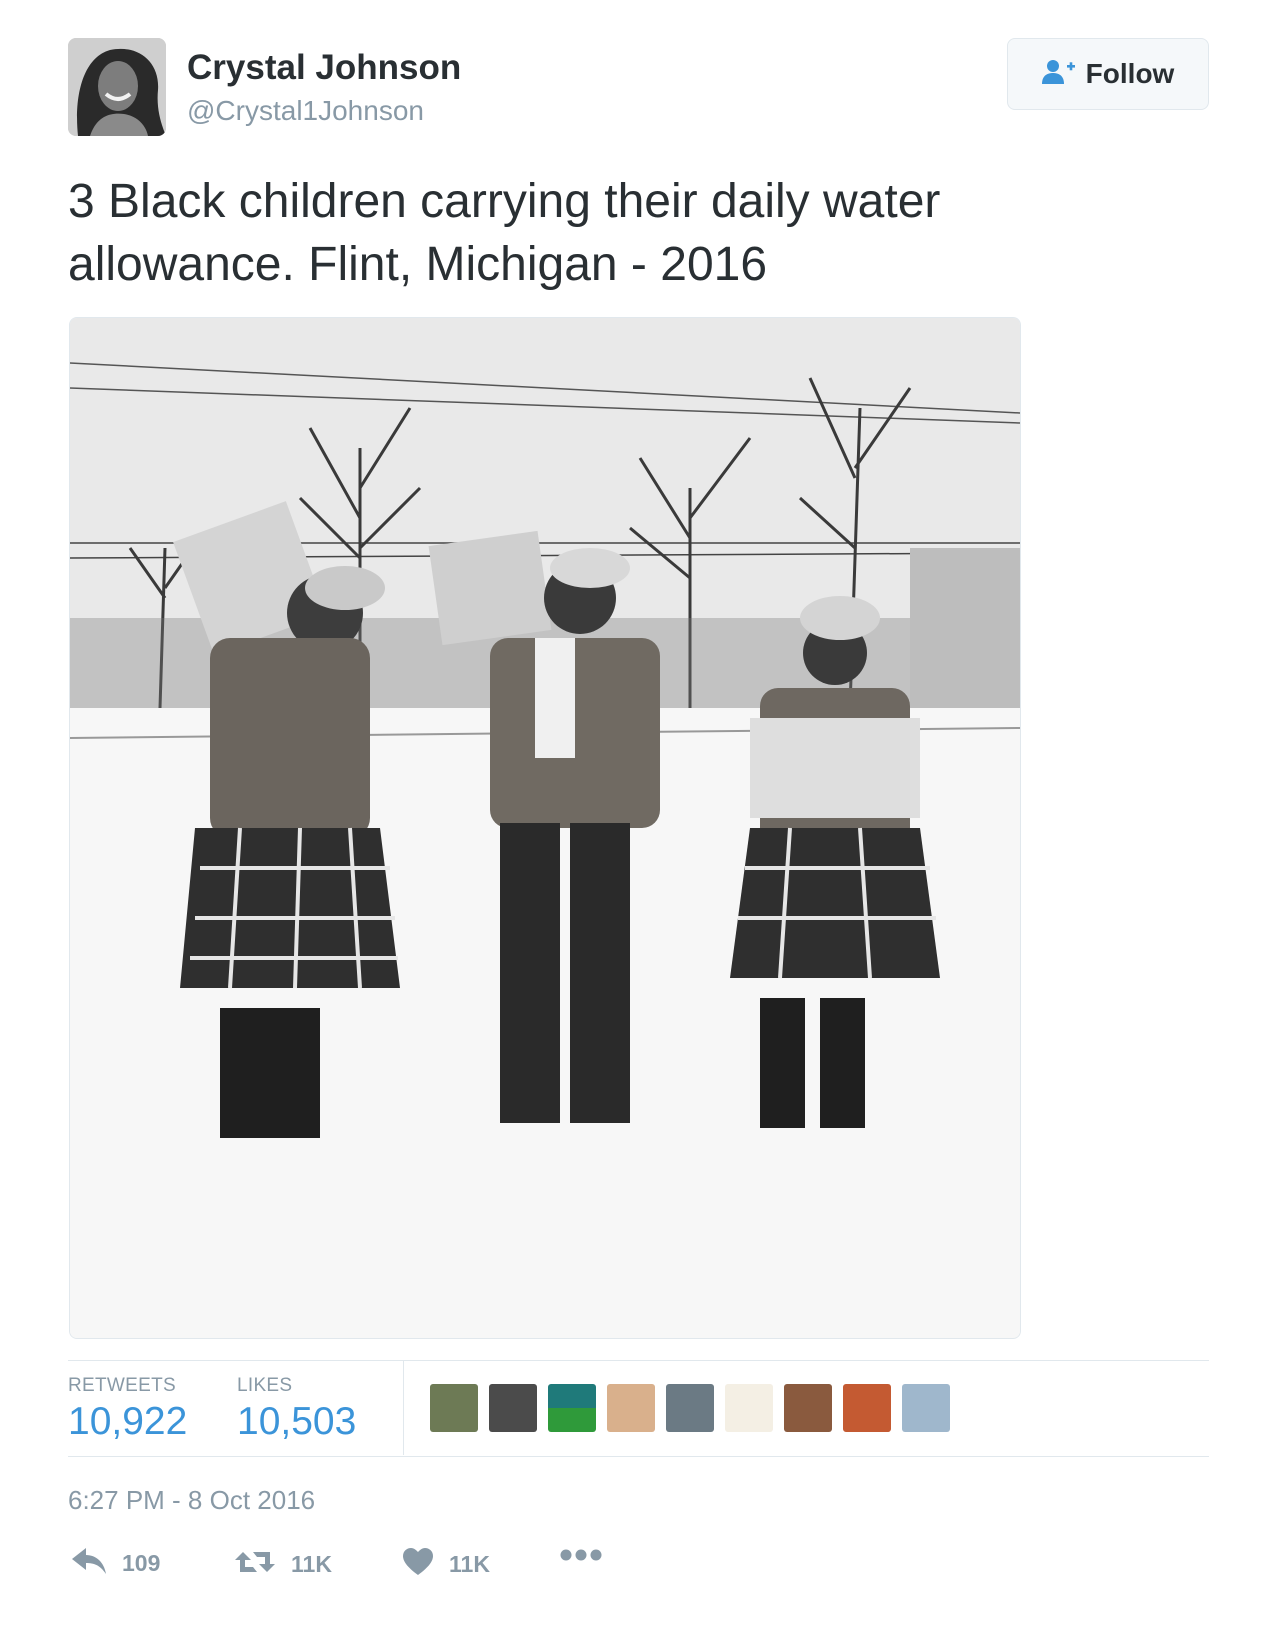 Image resolution: width=1280 pixels, height=1652 pixels. I want to click on stats-separator, so click(403, 1408).